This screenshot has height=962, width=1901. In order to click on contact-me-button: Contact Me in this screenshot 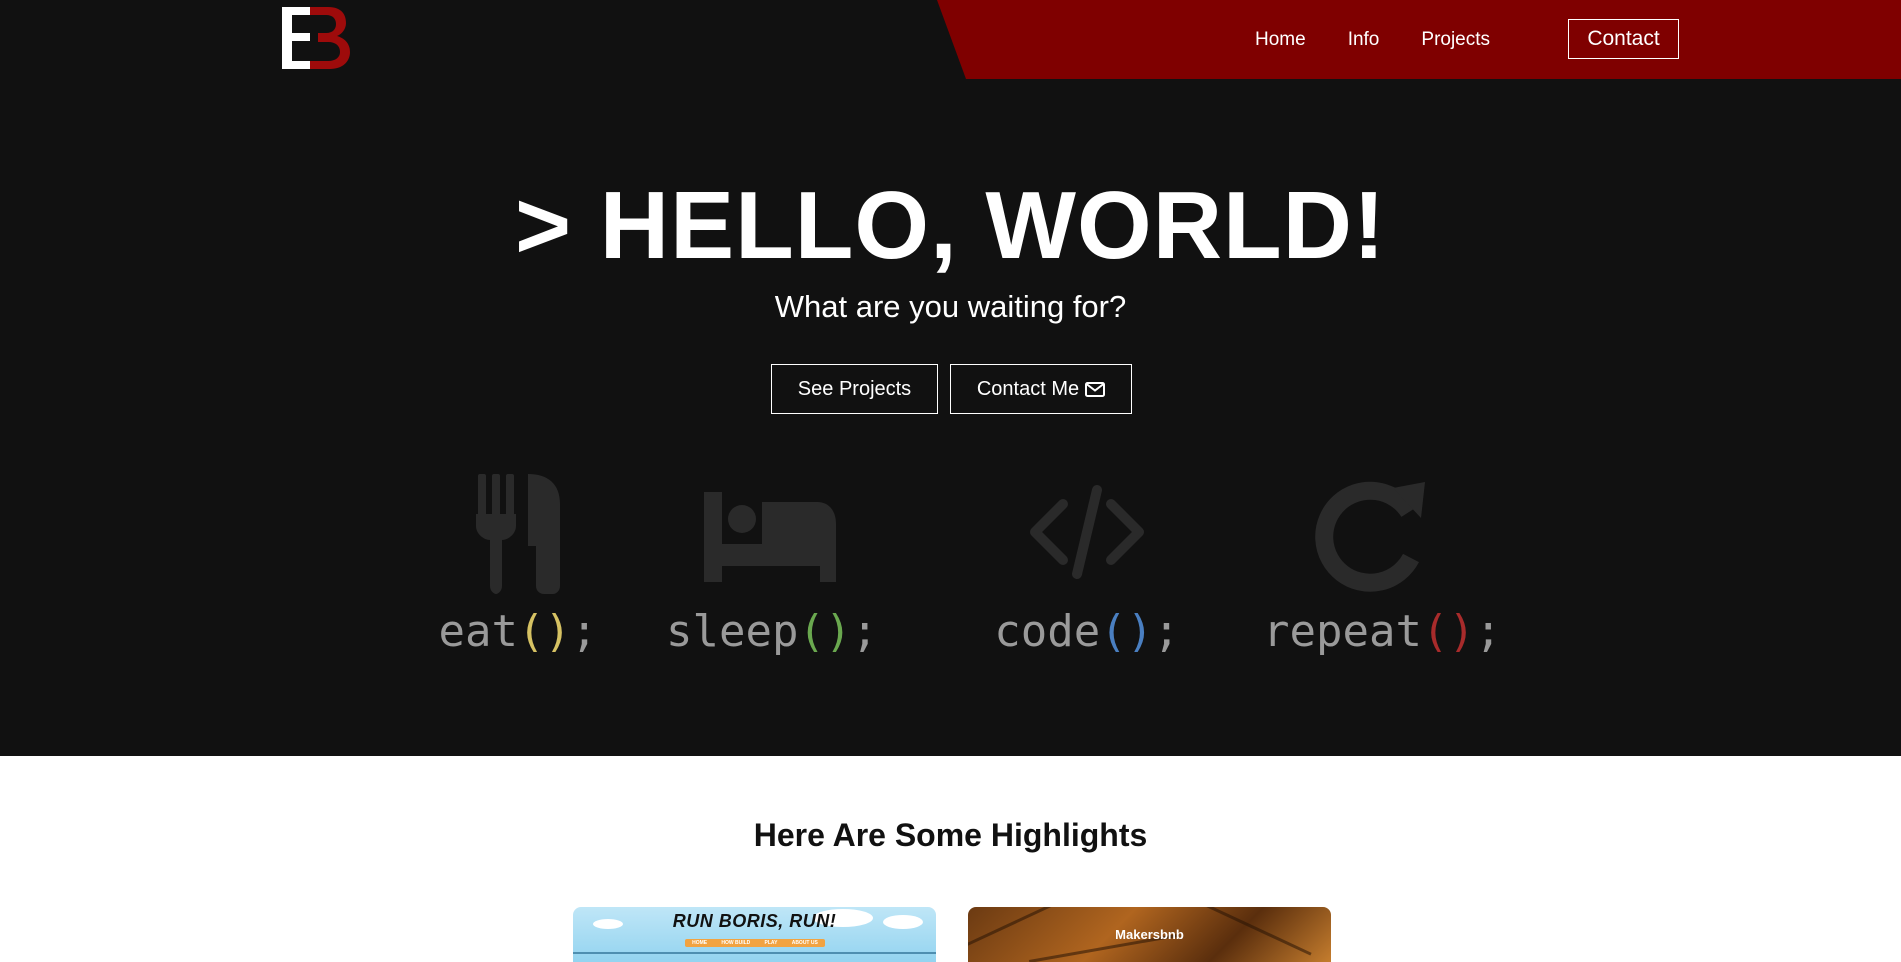, I will do `click(1041, 389)`.